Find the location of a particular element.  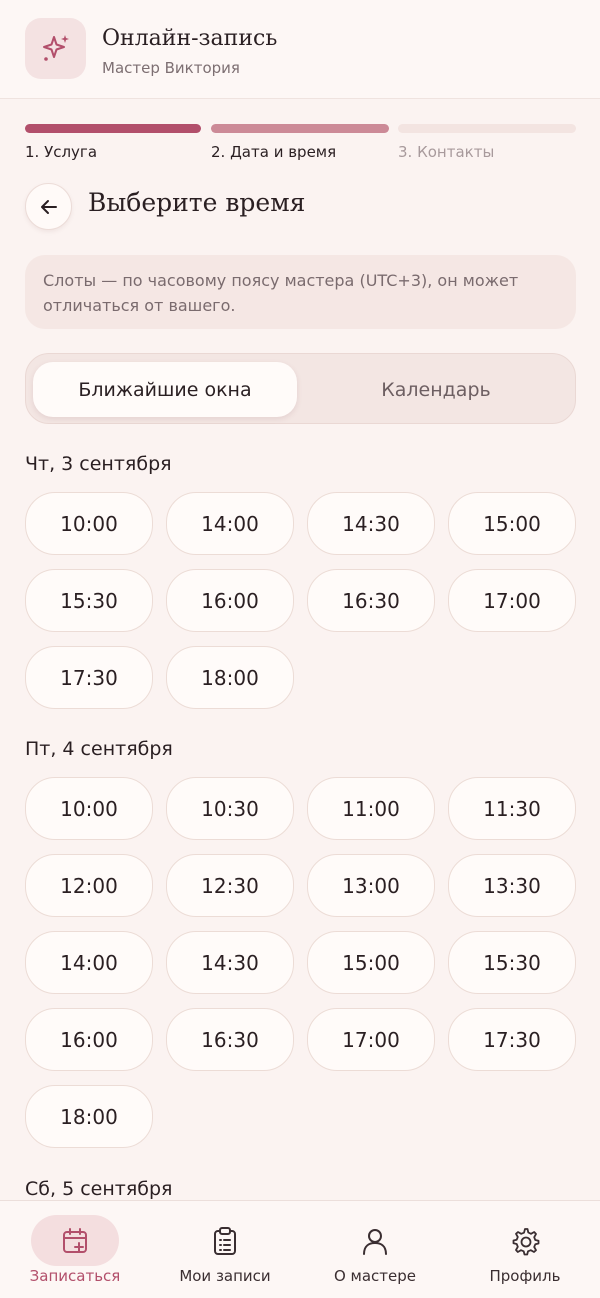

nav-item-about-master: О мастере is located at coordinates (375, 1249).